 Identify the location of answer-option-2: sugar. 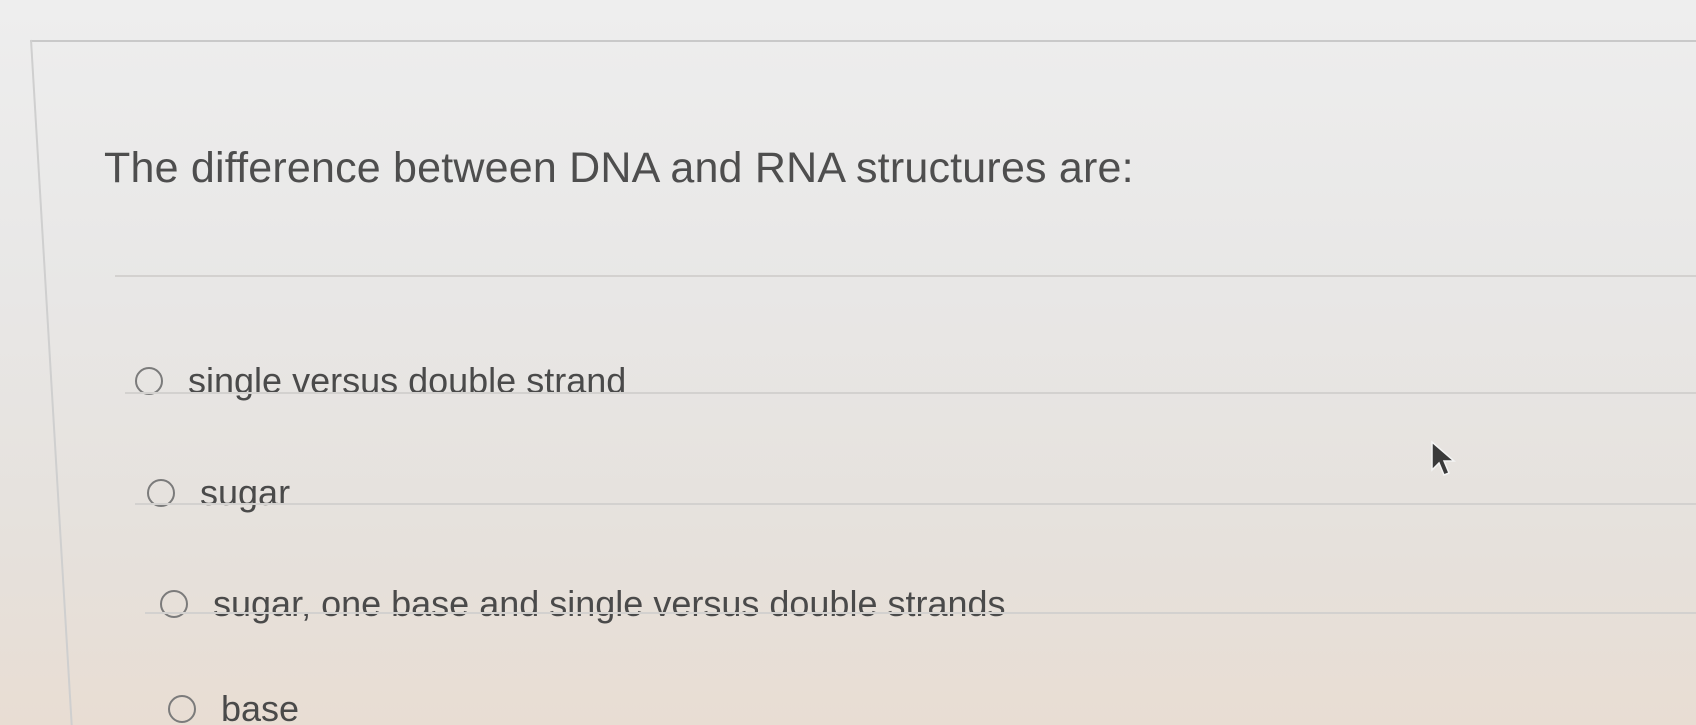
(218, 493).